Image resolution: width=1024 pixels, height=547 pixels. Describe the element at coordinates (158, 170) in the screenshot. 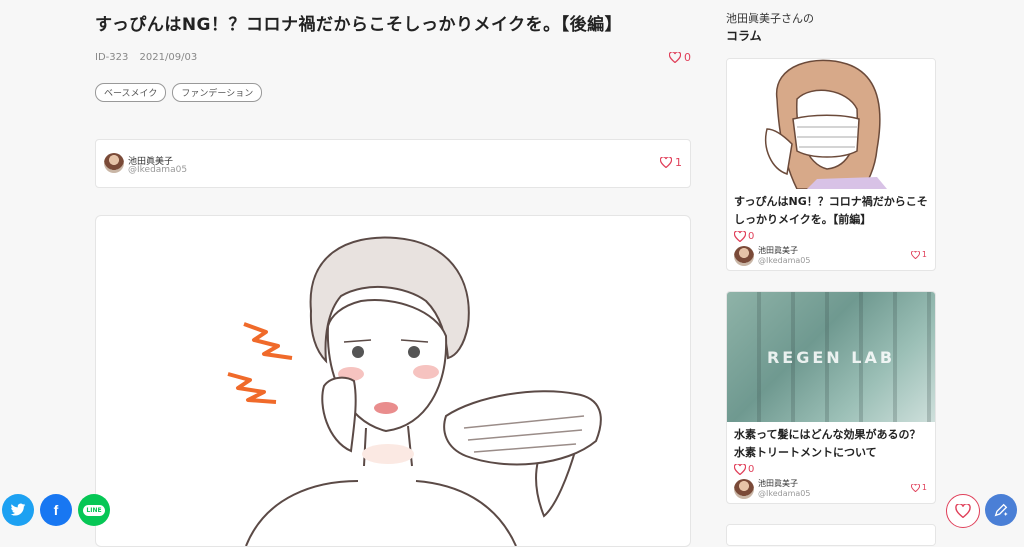

I see `author-handle: @Ikedama05` at that location.